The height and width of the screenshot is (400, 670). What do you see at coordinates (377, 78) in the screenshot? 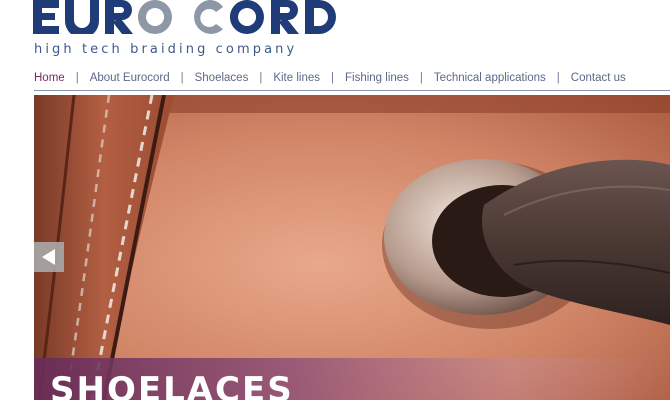
I see `nav-fishing-lines: Fishing lines` at bounding box center [377, 78].